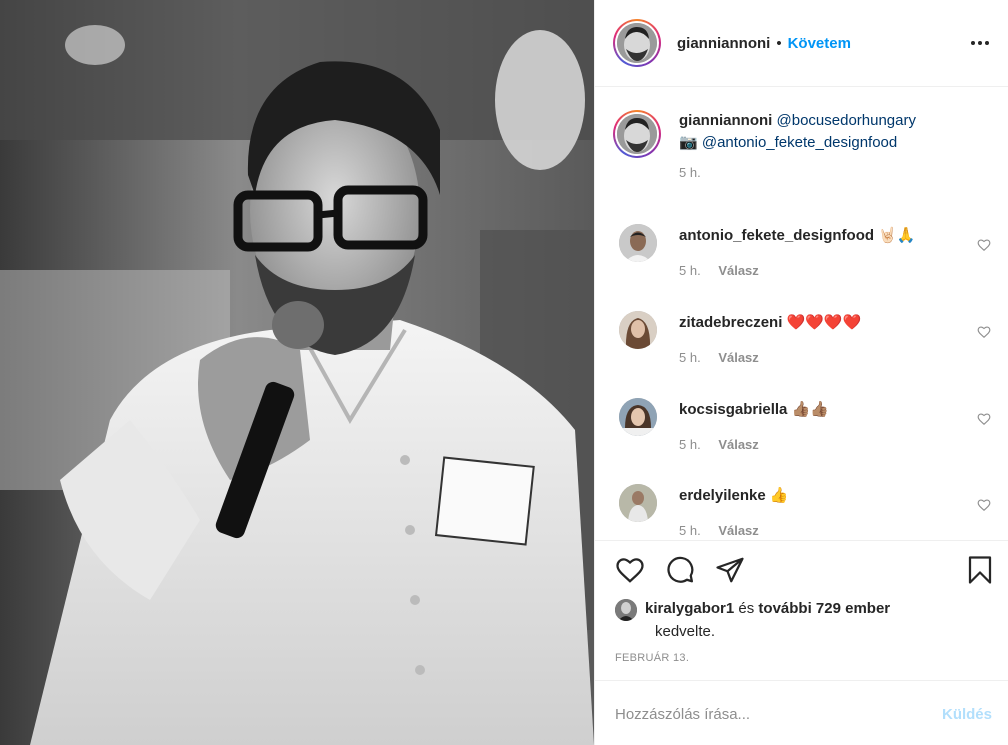  I want to click on comment-icon, so click(680, 570).